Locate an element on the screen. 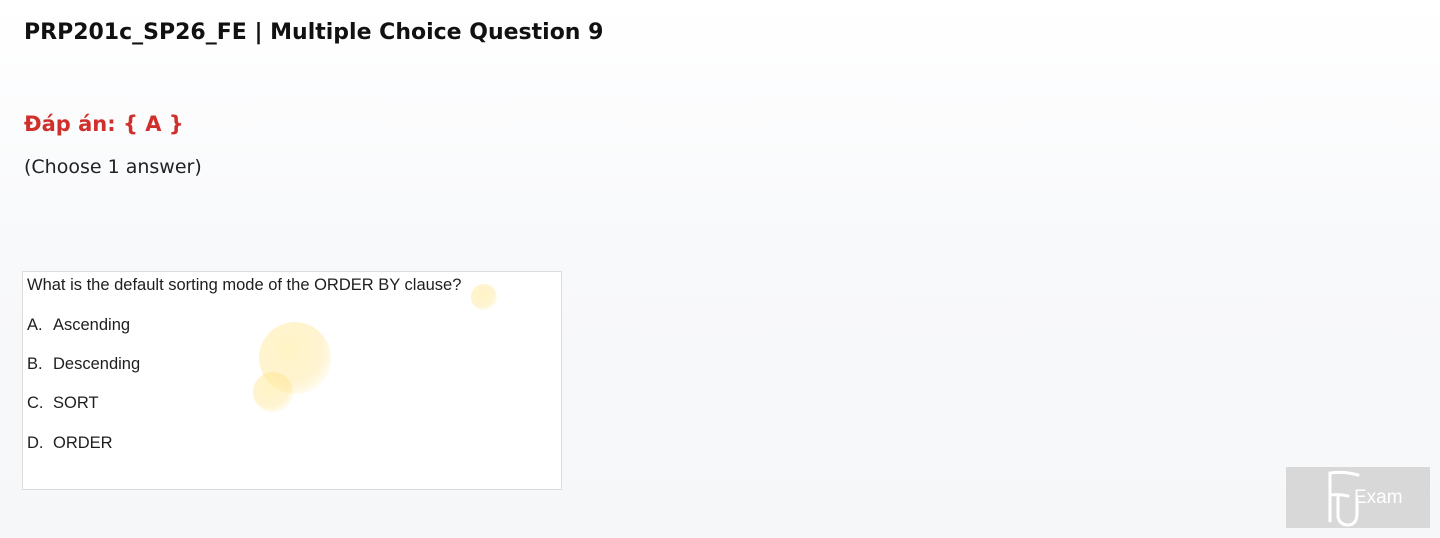 This screenshot has width=1440, height=538. watermark-text: Exam is located at coordinates (1378, 497).